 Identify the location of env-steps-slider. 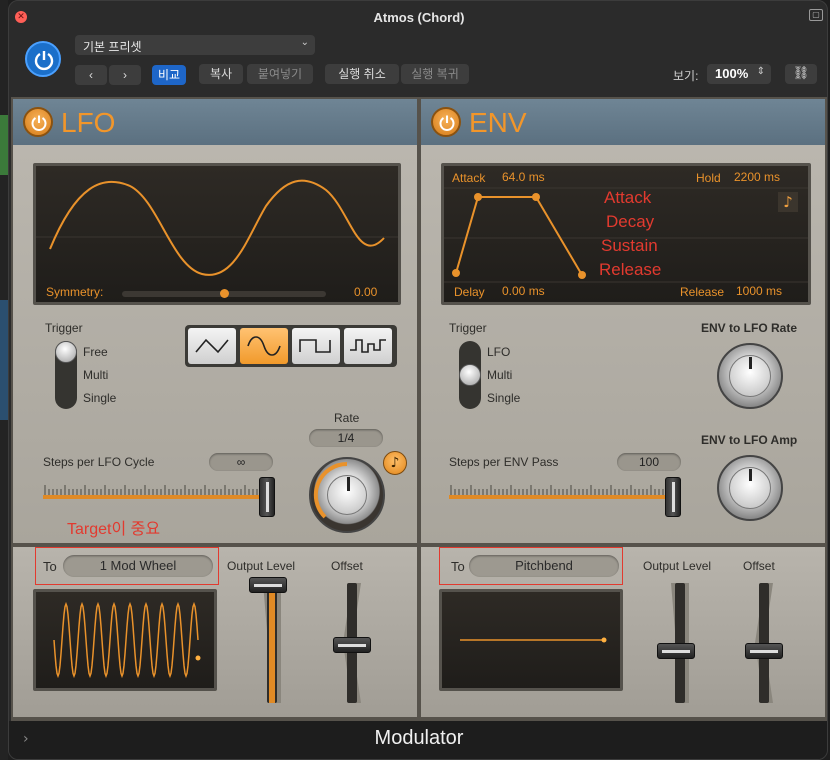
(566, 497).